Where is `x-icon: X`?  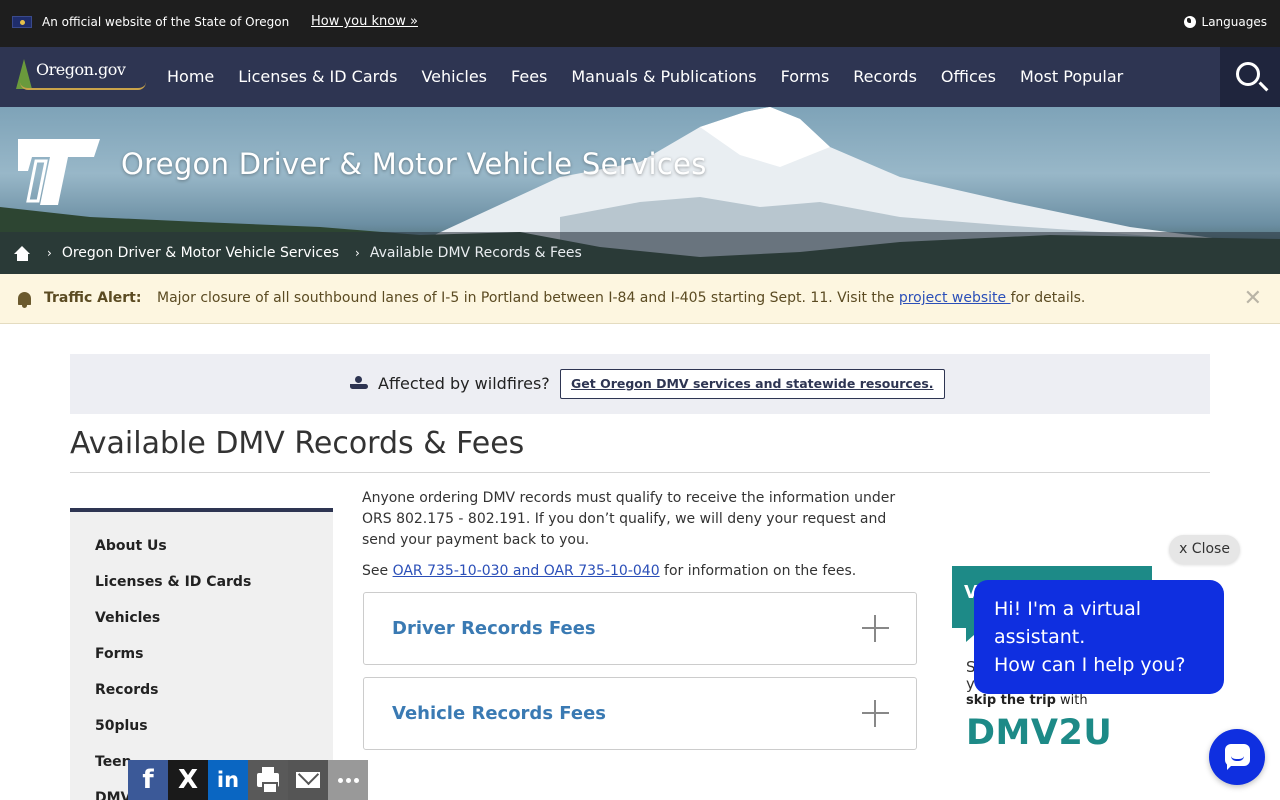 x-icon: X is located at coordinates (188, 780).